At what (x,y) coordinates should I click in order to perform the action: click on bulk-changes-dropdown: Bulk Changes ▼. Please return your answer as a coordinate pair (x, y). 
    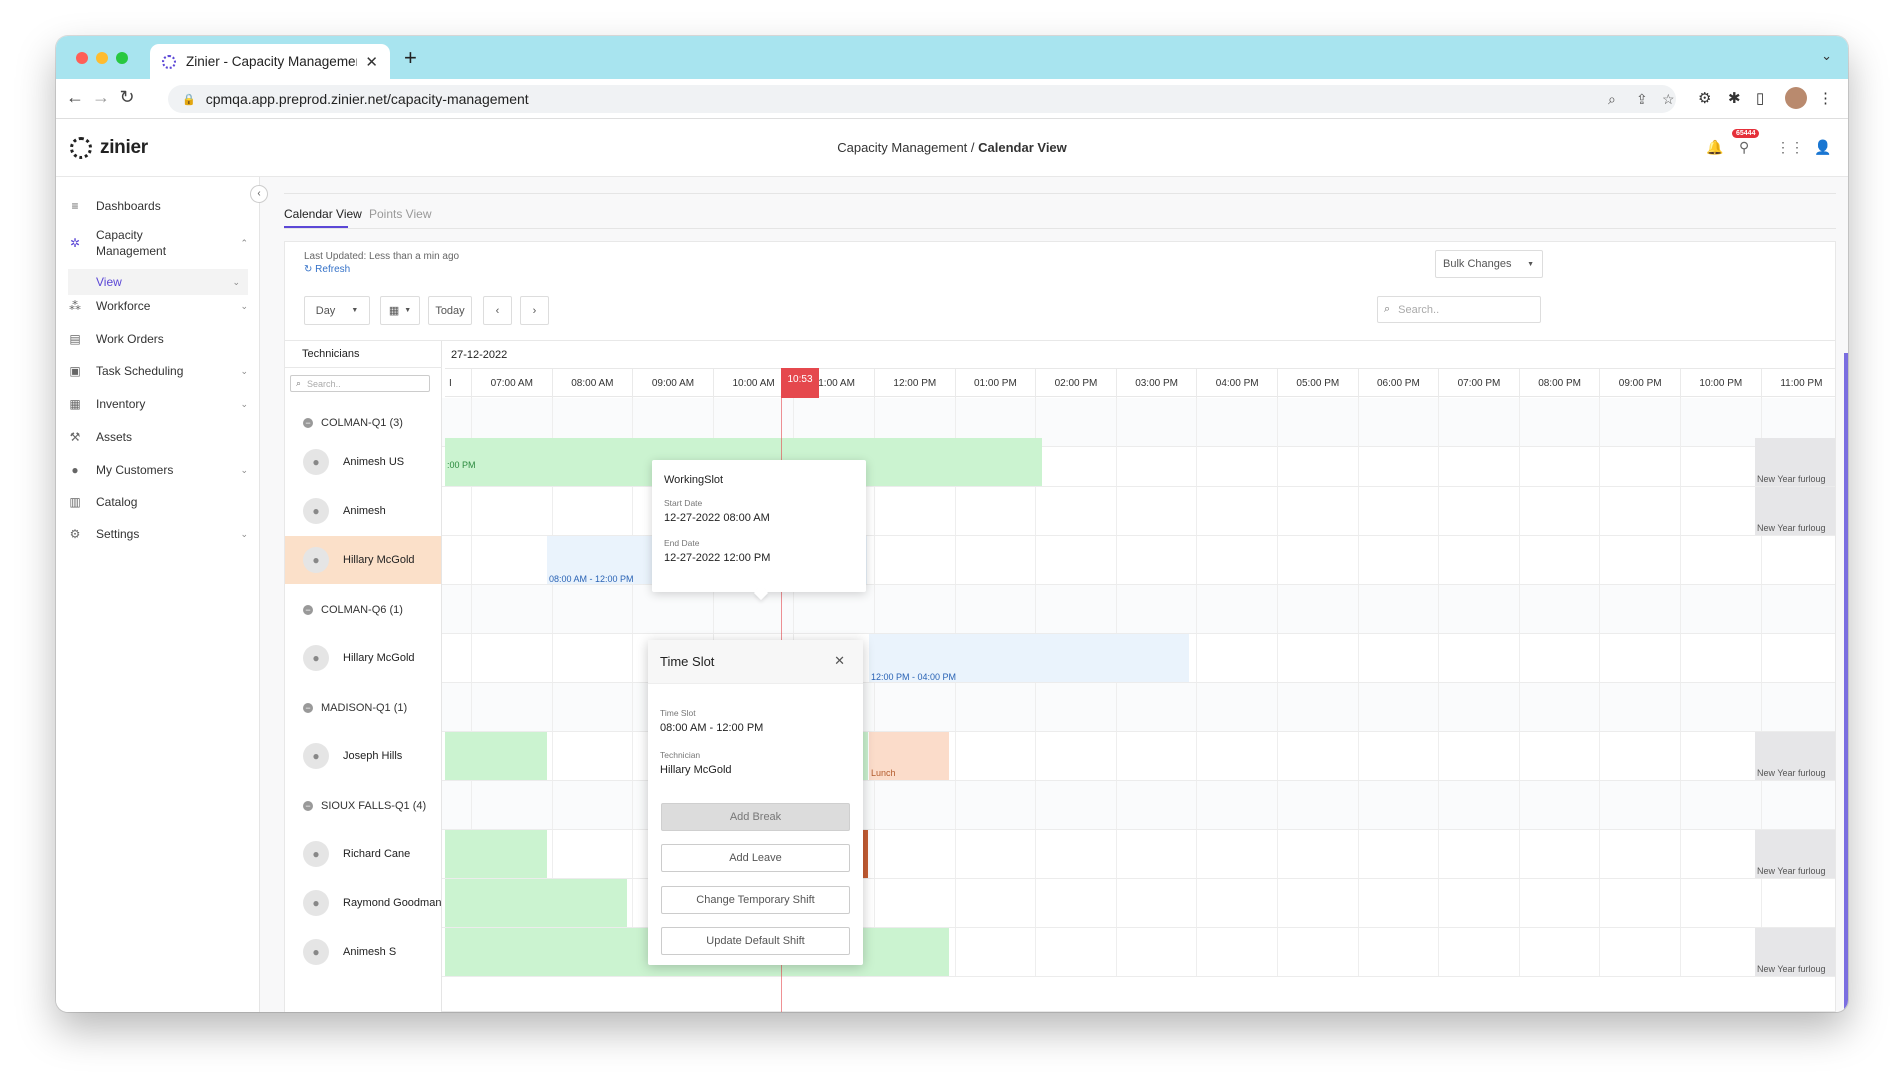
    Looking at the image, I should click on (1489, 264).